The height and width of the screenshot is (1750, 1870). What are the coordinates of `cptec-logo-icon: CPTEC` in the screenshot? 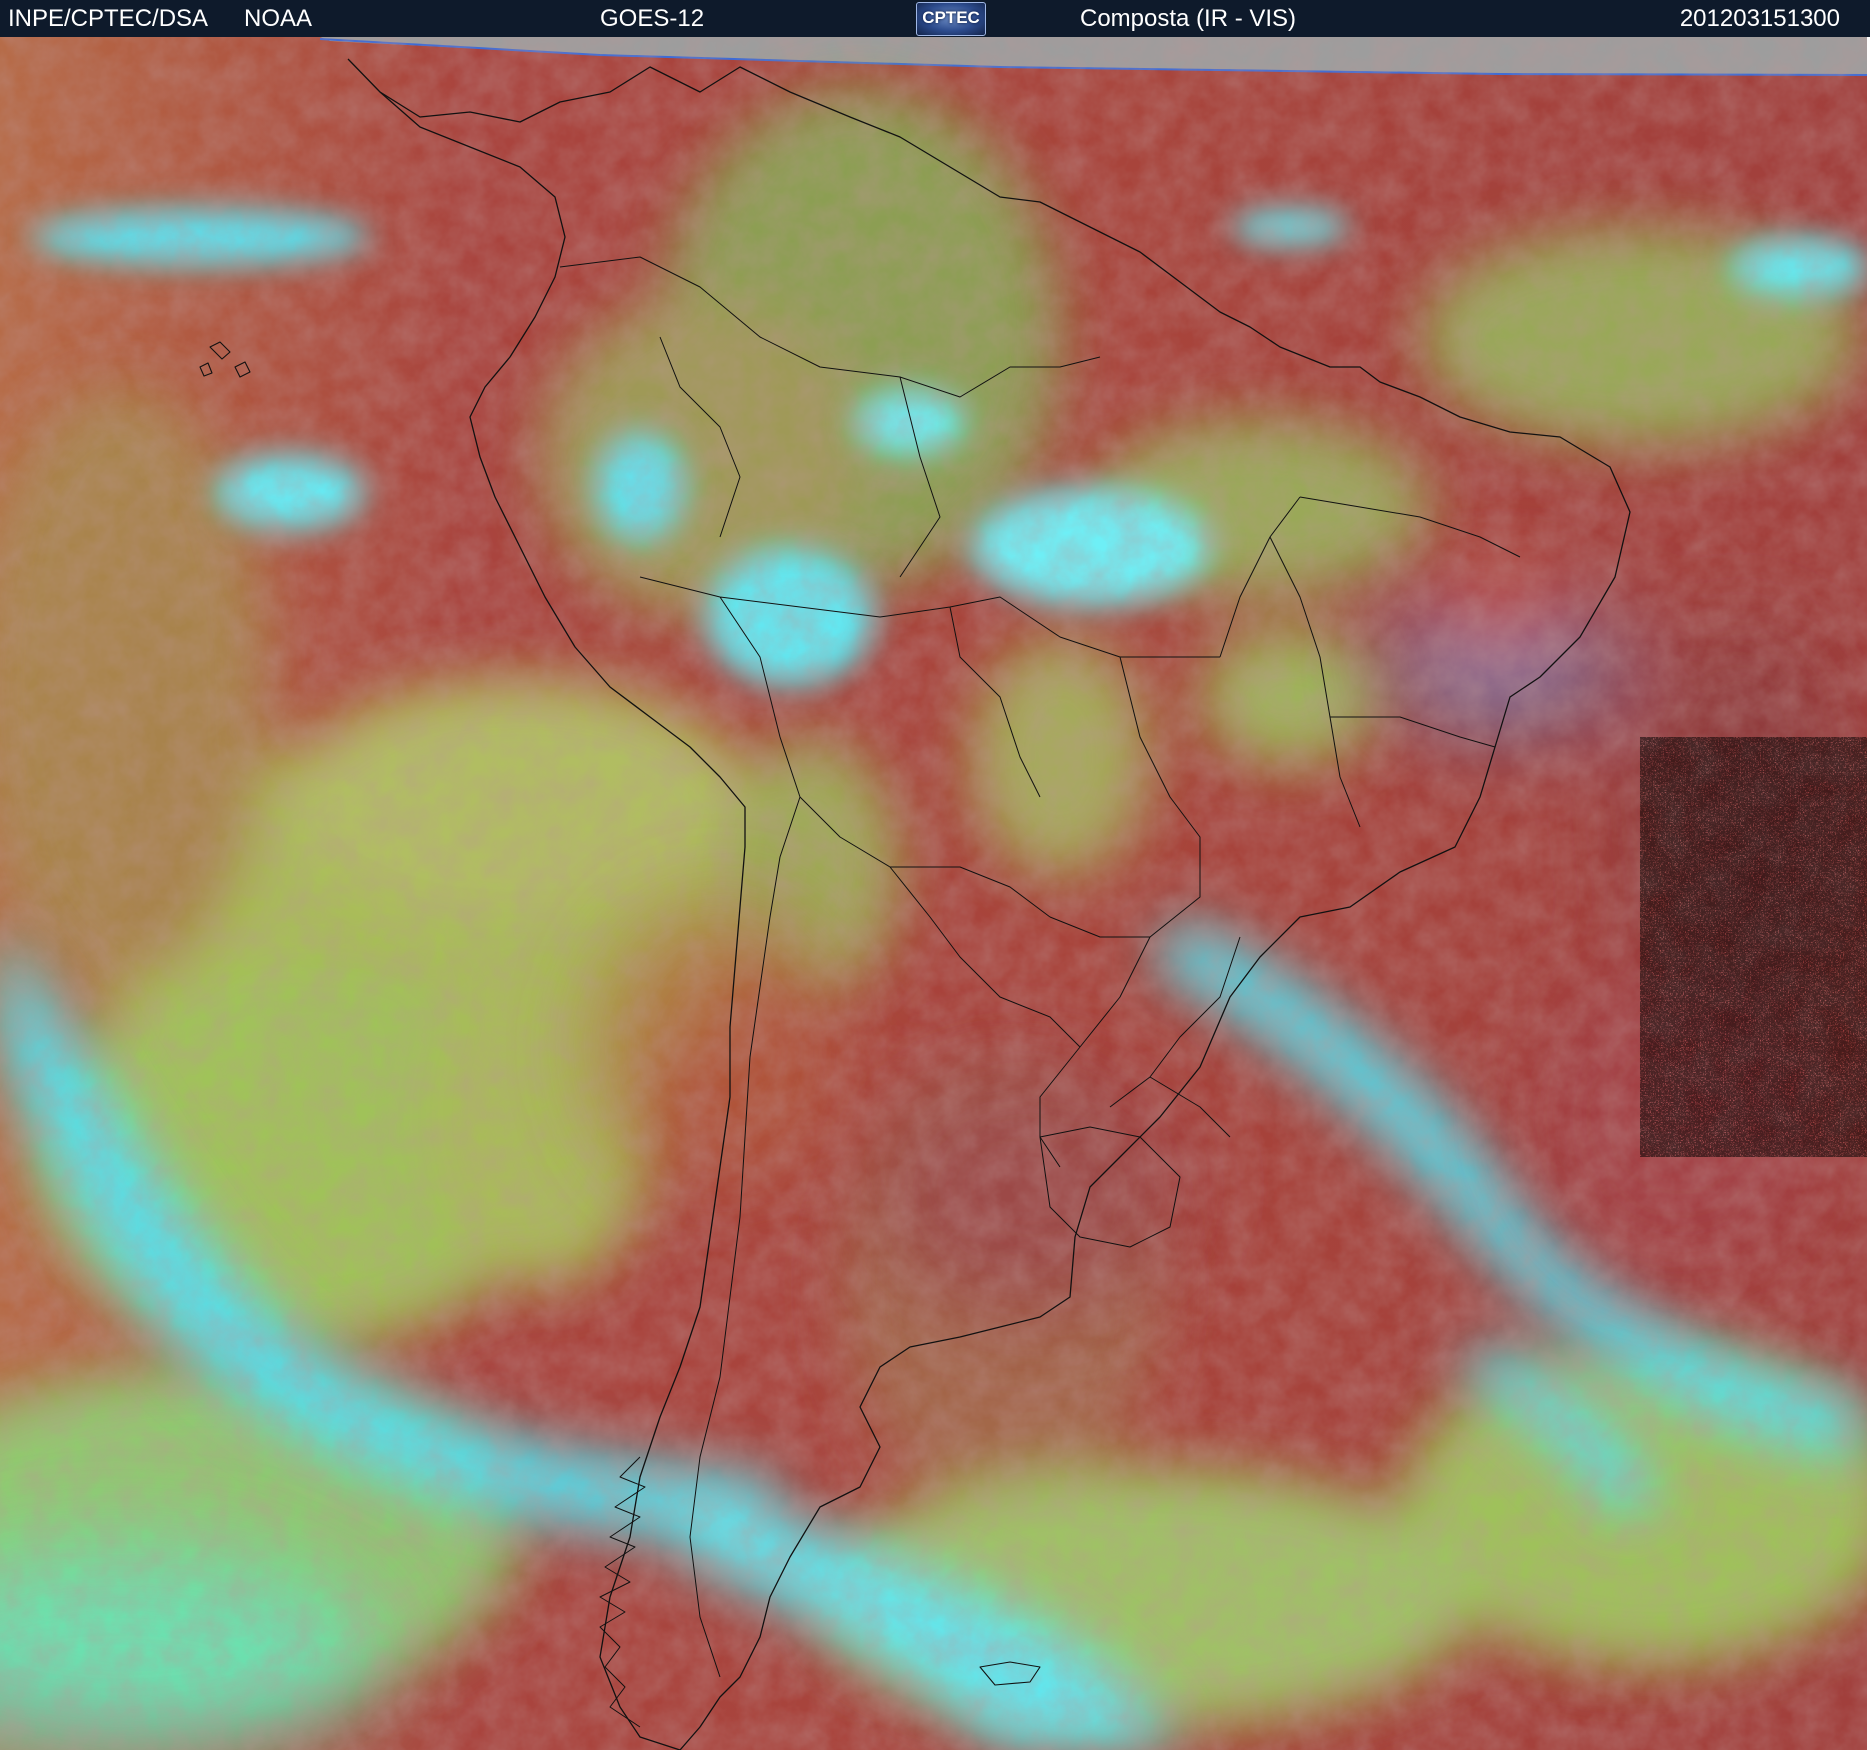 It's located at (951, 19).